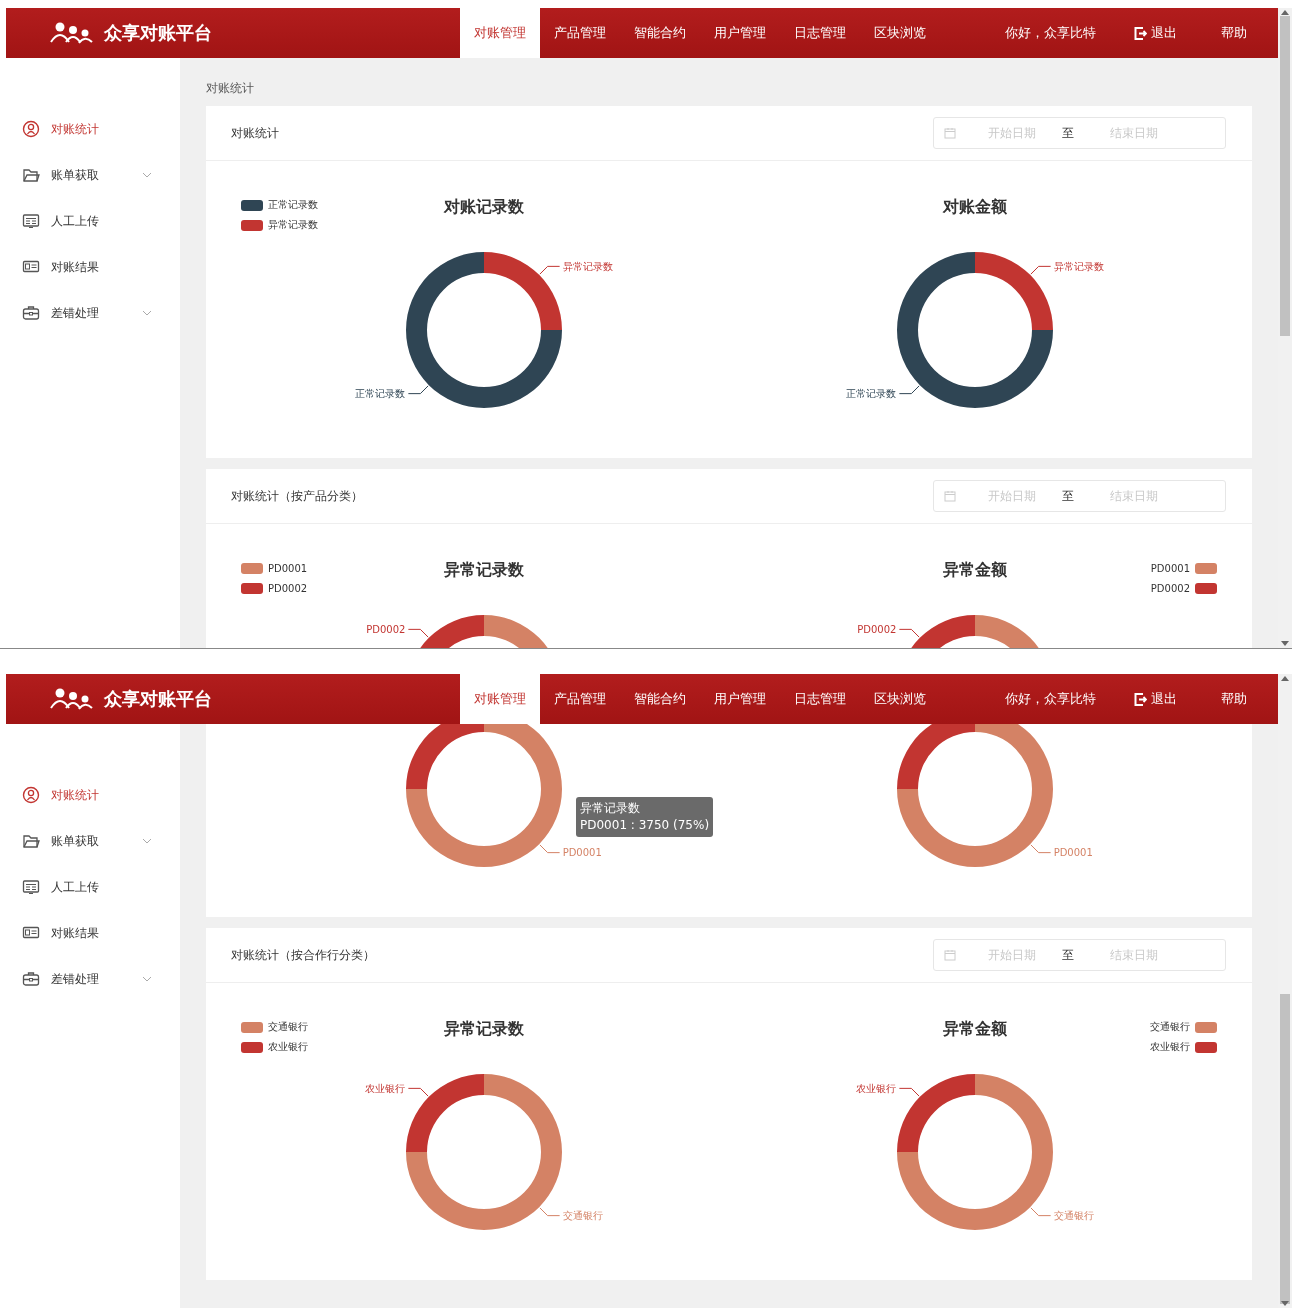 Image resolution: width=1292 pixels, height=1308 pixels. I want to click on scroll-up-icon, so click(1285, 678).